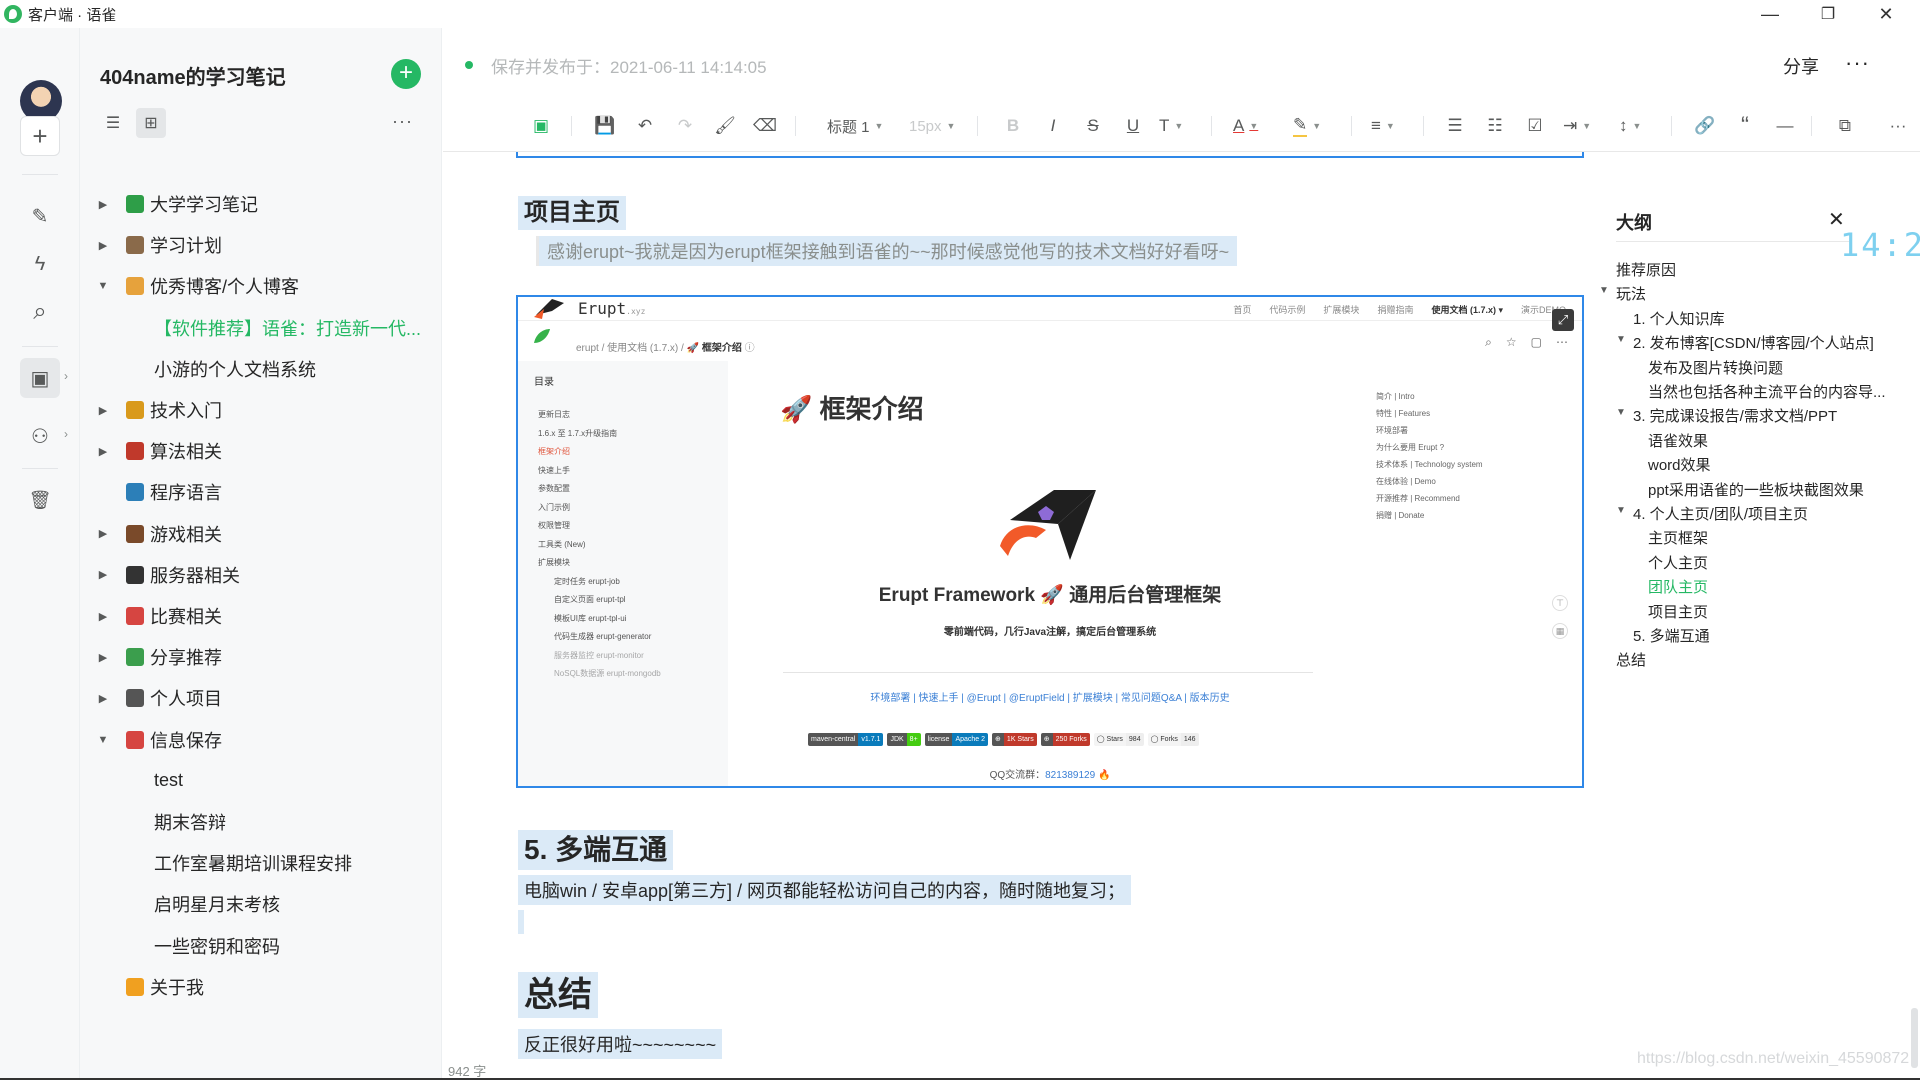  I want to click on outline-item: ▼ 玩法, so click(1622, 293).